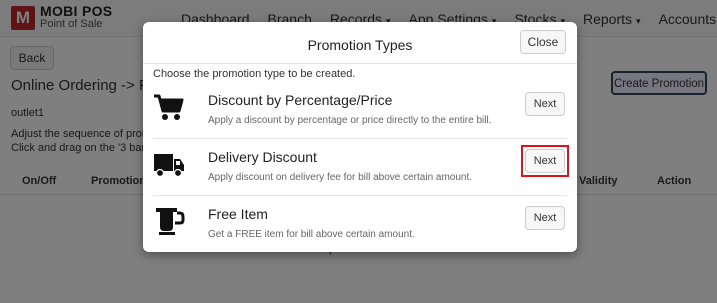 The width and height of the screenshot is (717, 303). Describe the element at coordinates (545, 104) in the screenshot. I see `next-button-percentage: Next` at that location.